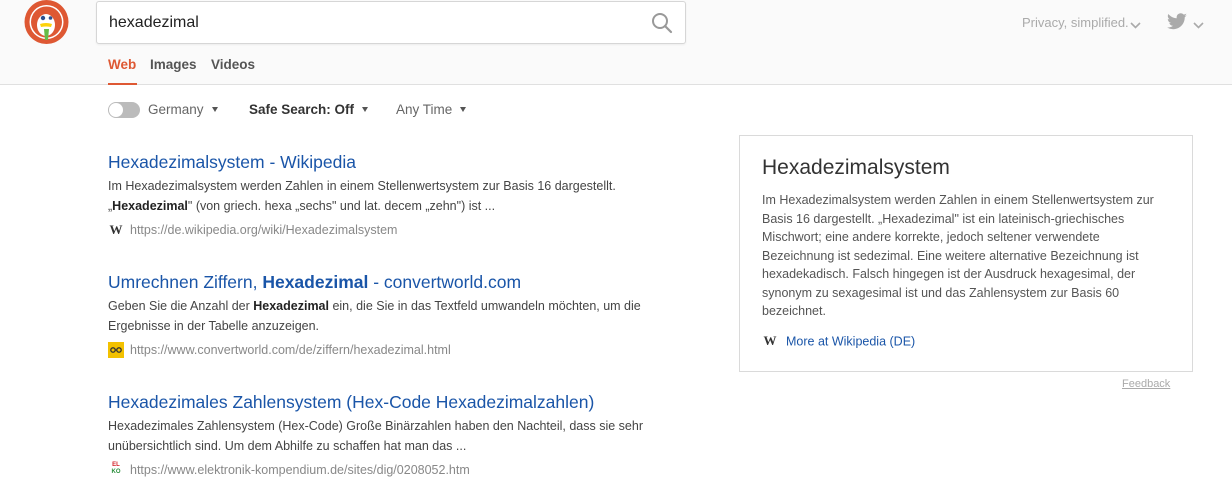  I want to click on snippet-text: Geben Sie die Anzahl der, so click(181, 306).